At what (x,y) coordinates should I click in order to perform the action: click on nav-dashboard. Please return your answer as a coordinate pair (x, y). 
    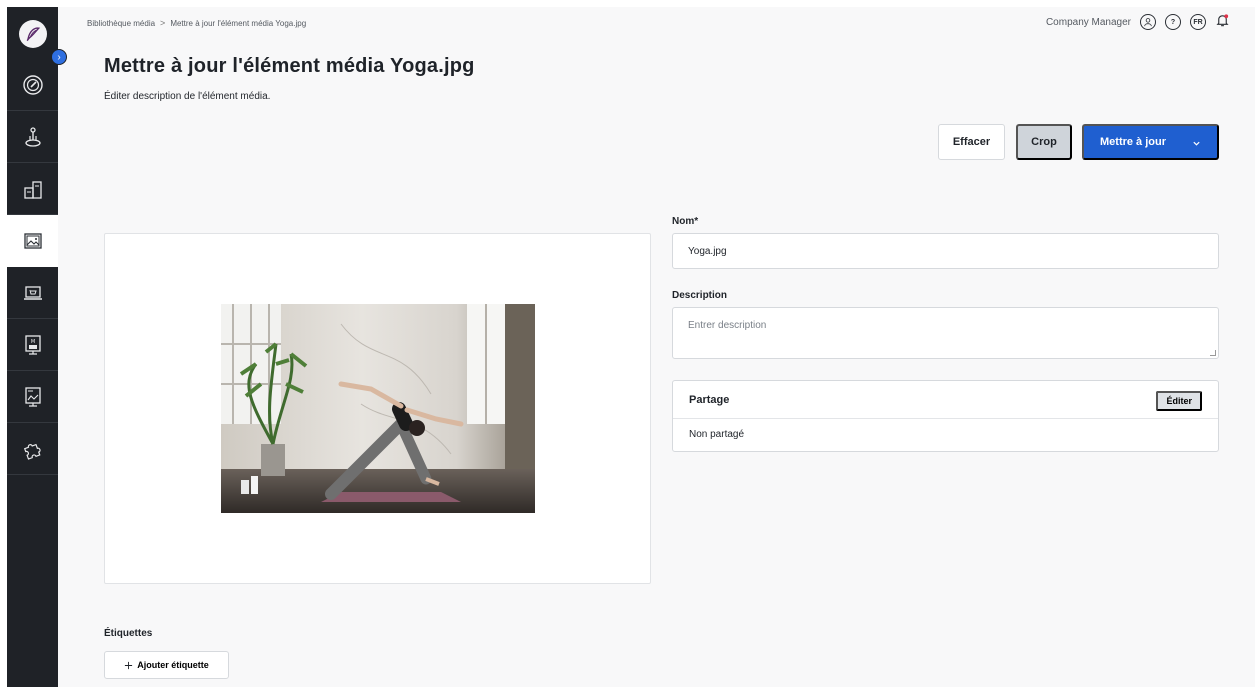
    Looking at the image, I should click on (32, 85).